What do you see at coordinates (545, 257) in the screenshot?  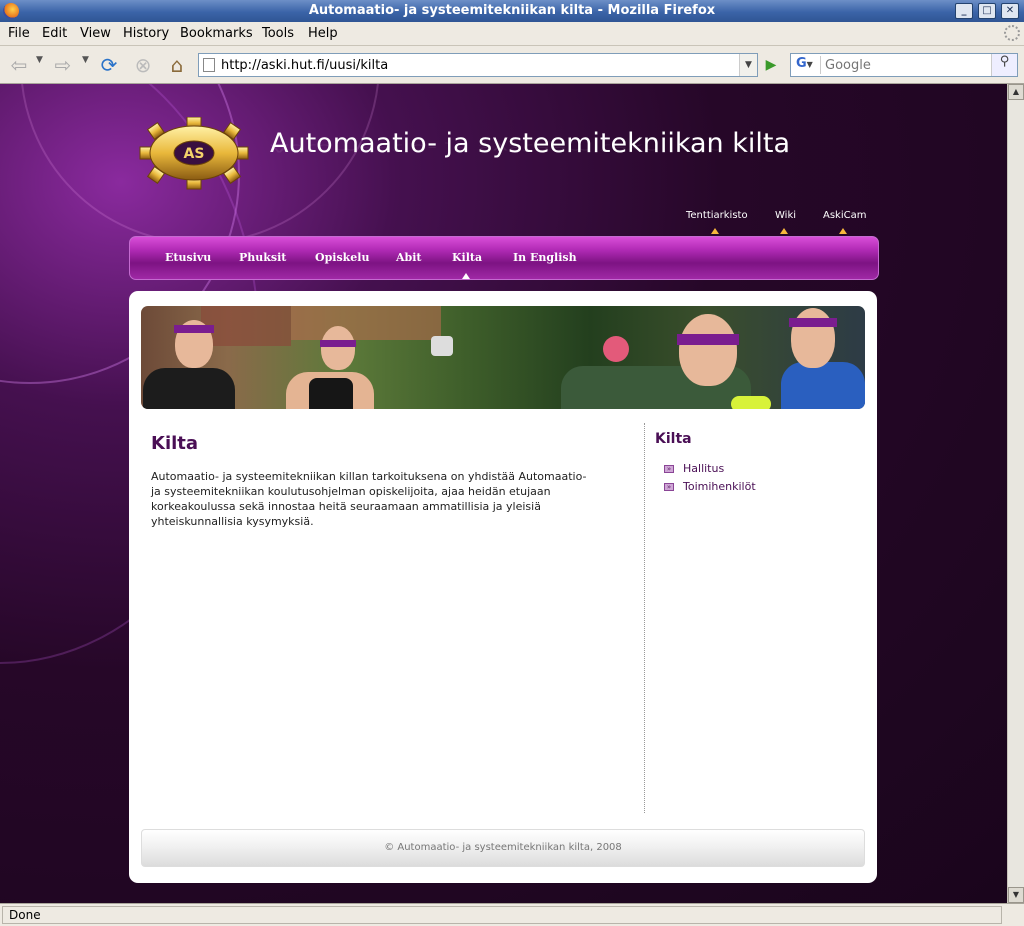 I see `nav-in-english: In English` at bounding box center [545, 257].